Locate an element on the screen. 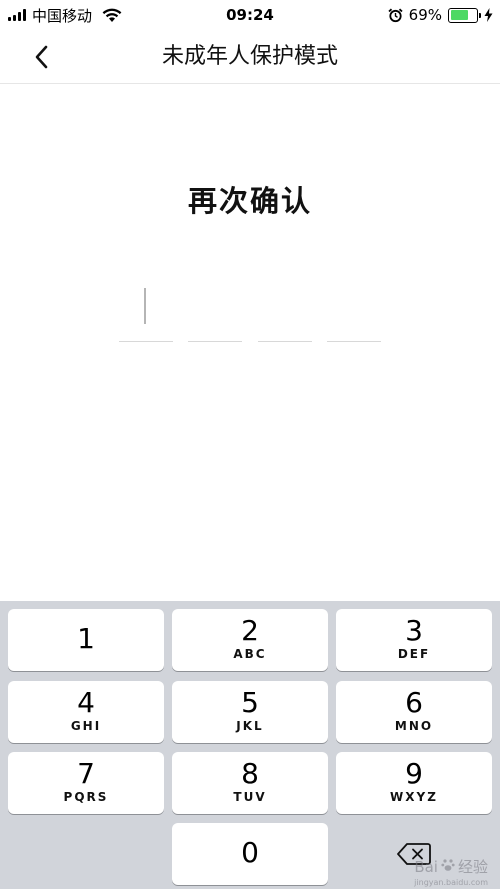  status-right: 69% is located at coordinates (441, 15).